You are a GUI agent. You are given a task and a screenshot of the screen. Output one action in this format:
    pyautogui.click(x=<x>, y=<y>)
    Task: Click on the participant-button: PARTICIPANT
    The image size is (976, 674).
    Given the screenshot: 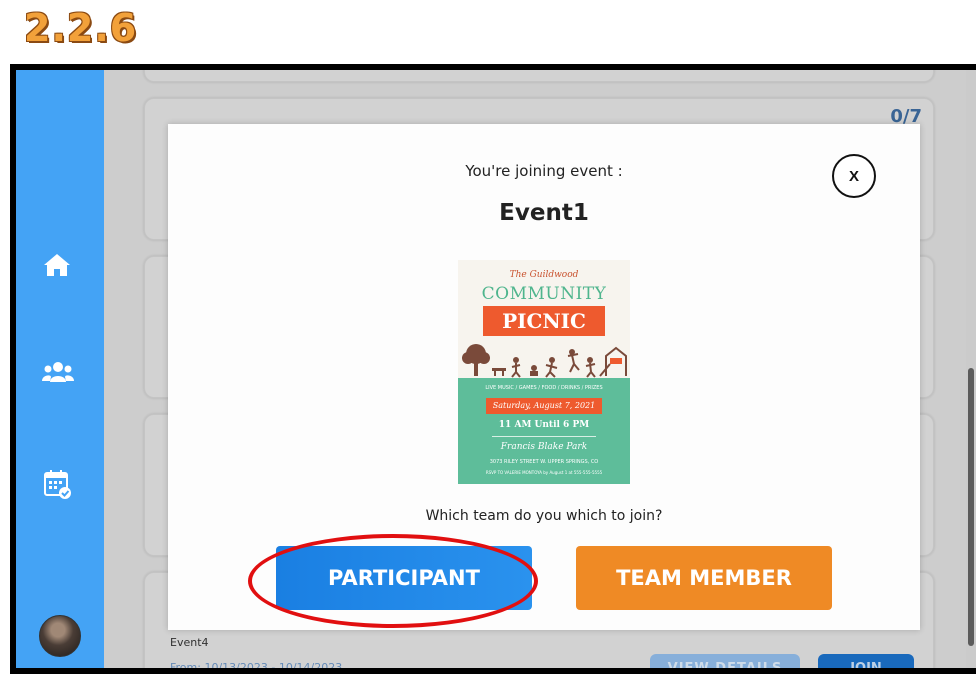 What is the action you would take?
    pyautogui.click(x=404, y=578)
    